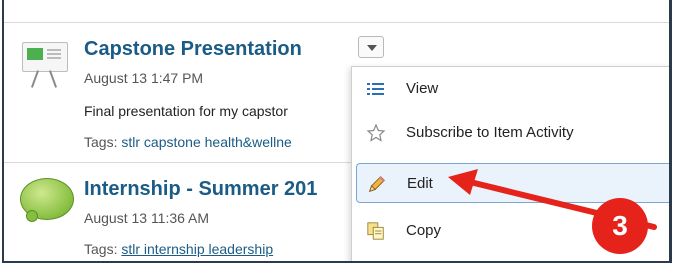 This screenshot has width=682, height=265. What do you see at coordinates (147, 218) in the screenshot?
I see `item-date: August 13 11:36 AM` at bounding box center [147, 218].